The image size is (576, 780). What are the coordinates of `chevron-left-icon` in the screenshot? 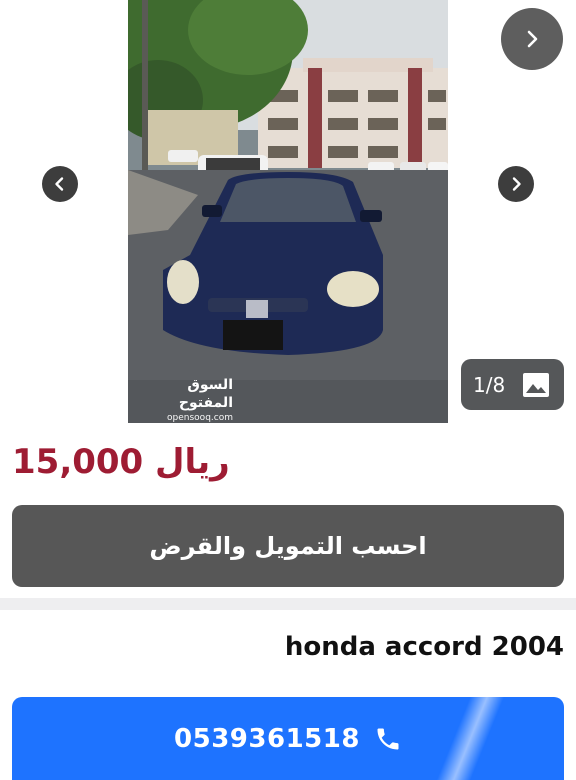 It's located at (59, 184).